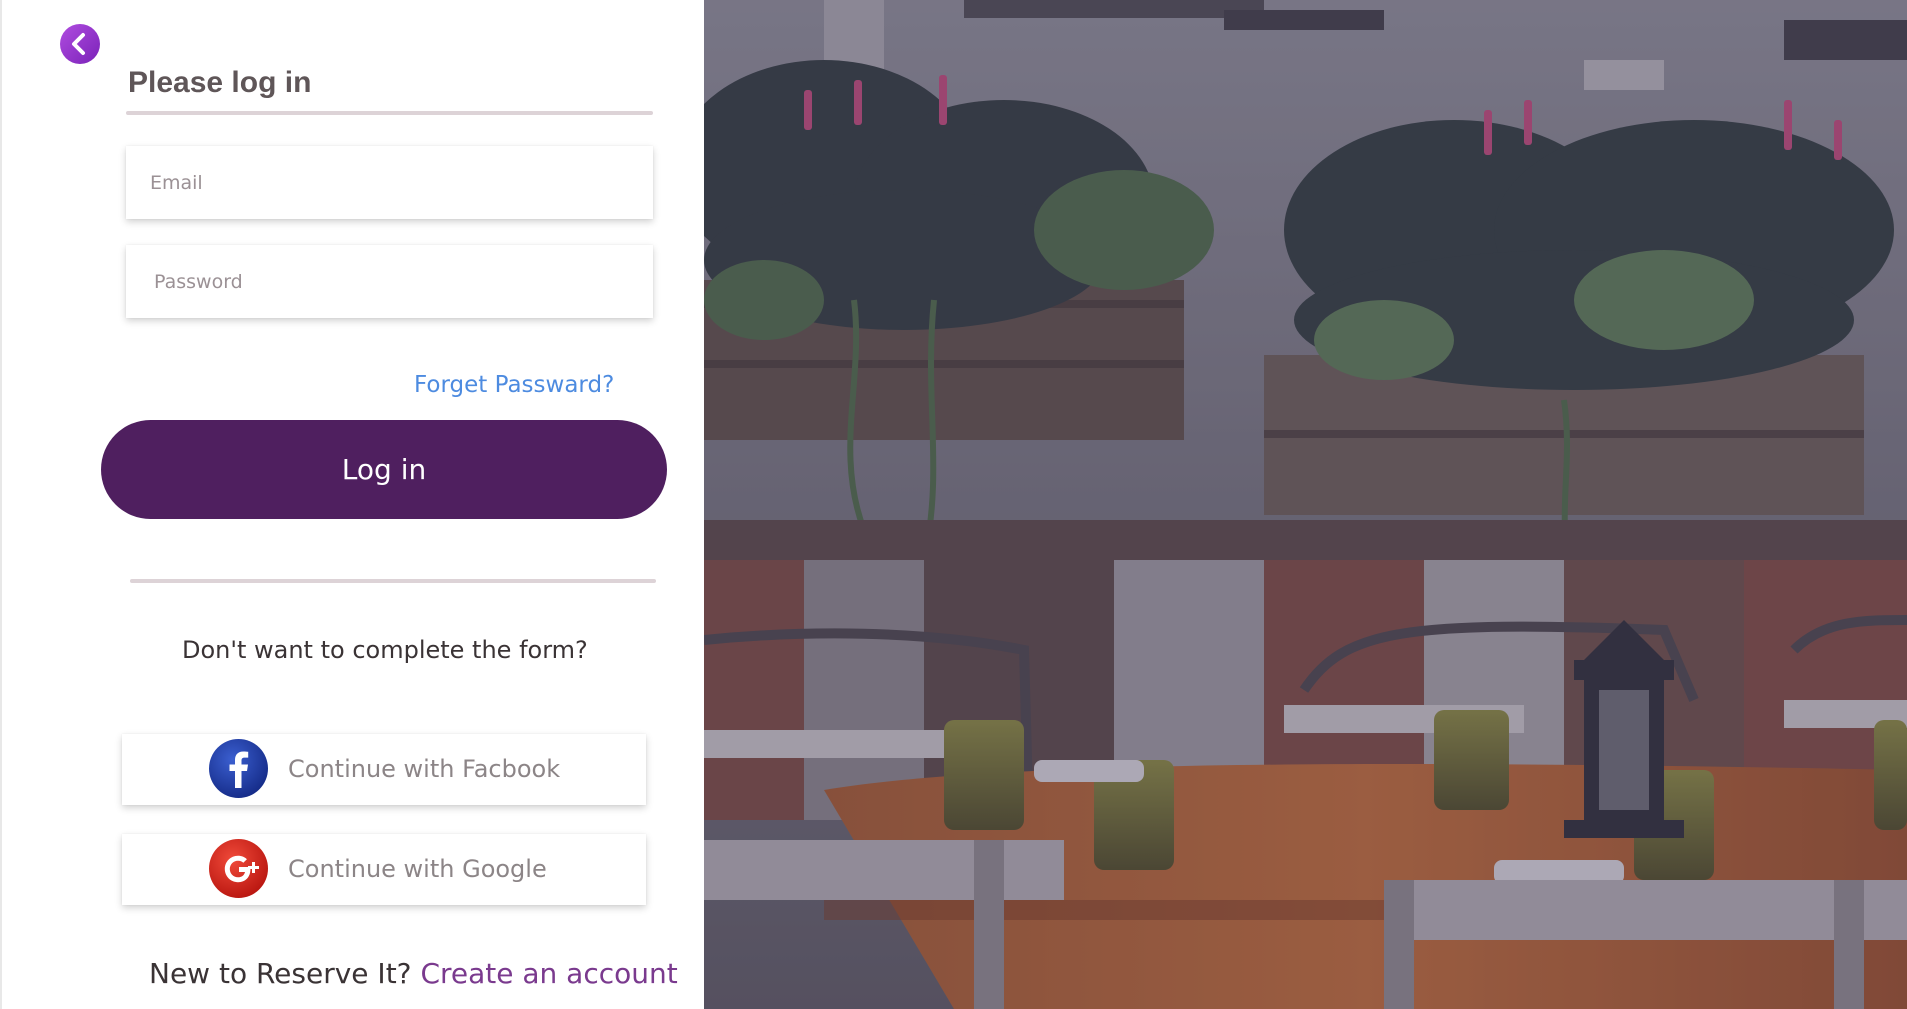 This screenshot has height=1009, width=1907. What do you see at coordinates (280, 973) in the screenshot?
I see `signup-prompt: New to Reserve It?` at bounding box center [280, 973].